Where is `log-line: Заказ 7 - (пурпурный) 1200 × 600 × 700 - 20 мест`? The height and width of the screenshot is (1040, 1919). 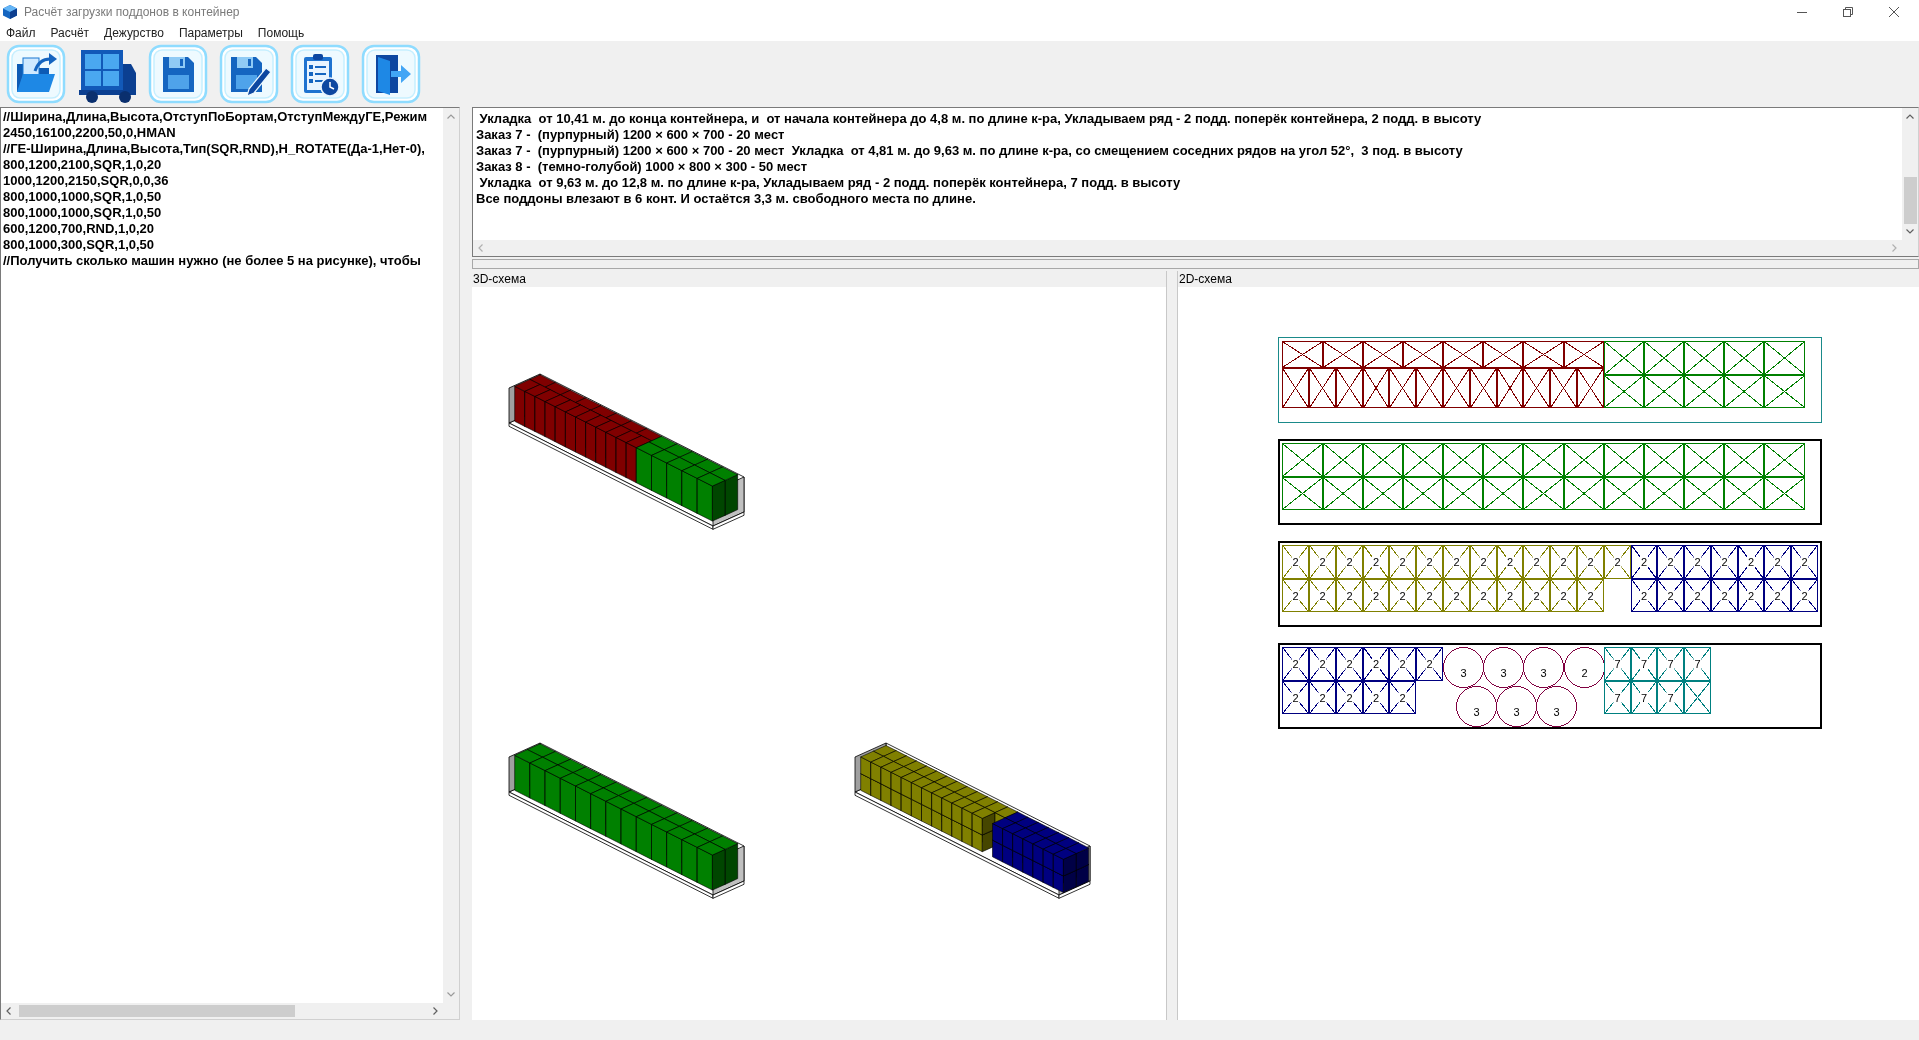 log-line: Заказ 7 - (пурпурный) 1200 × 600 × 700 - 20 мест is located at coordinates (630, 135).